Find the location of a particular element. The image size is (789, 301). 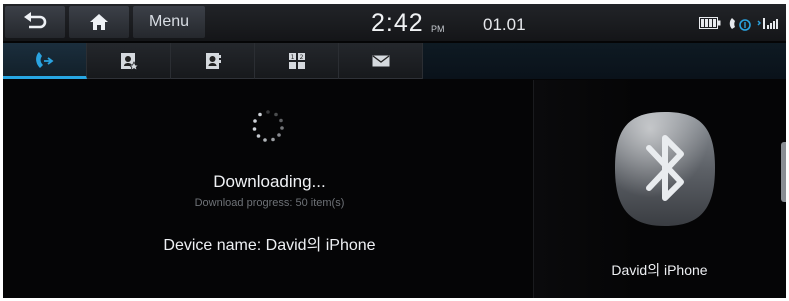

home-icon is located at coordinates (99, 22).